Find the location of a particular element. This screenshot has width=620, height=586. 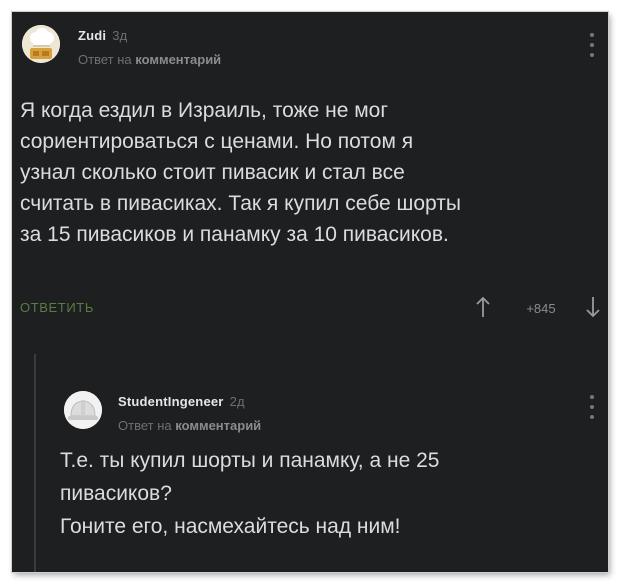

username: Zudi 3д is located at coordinates (102, 35).